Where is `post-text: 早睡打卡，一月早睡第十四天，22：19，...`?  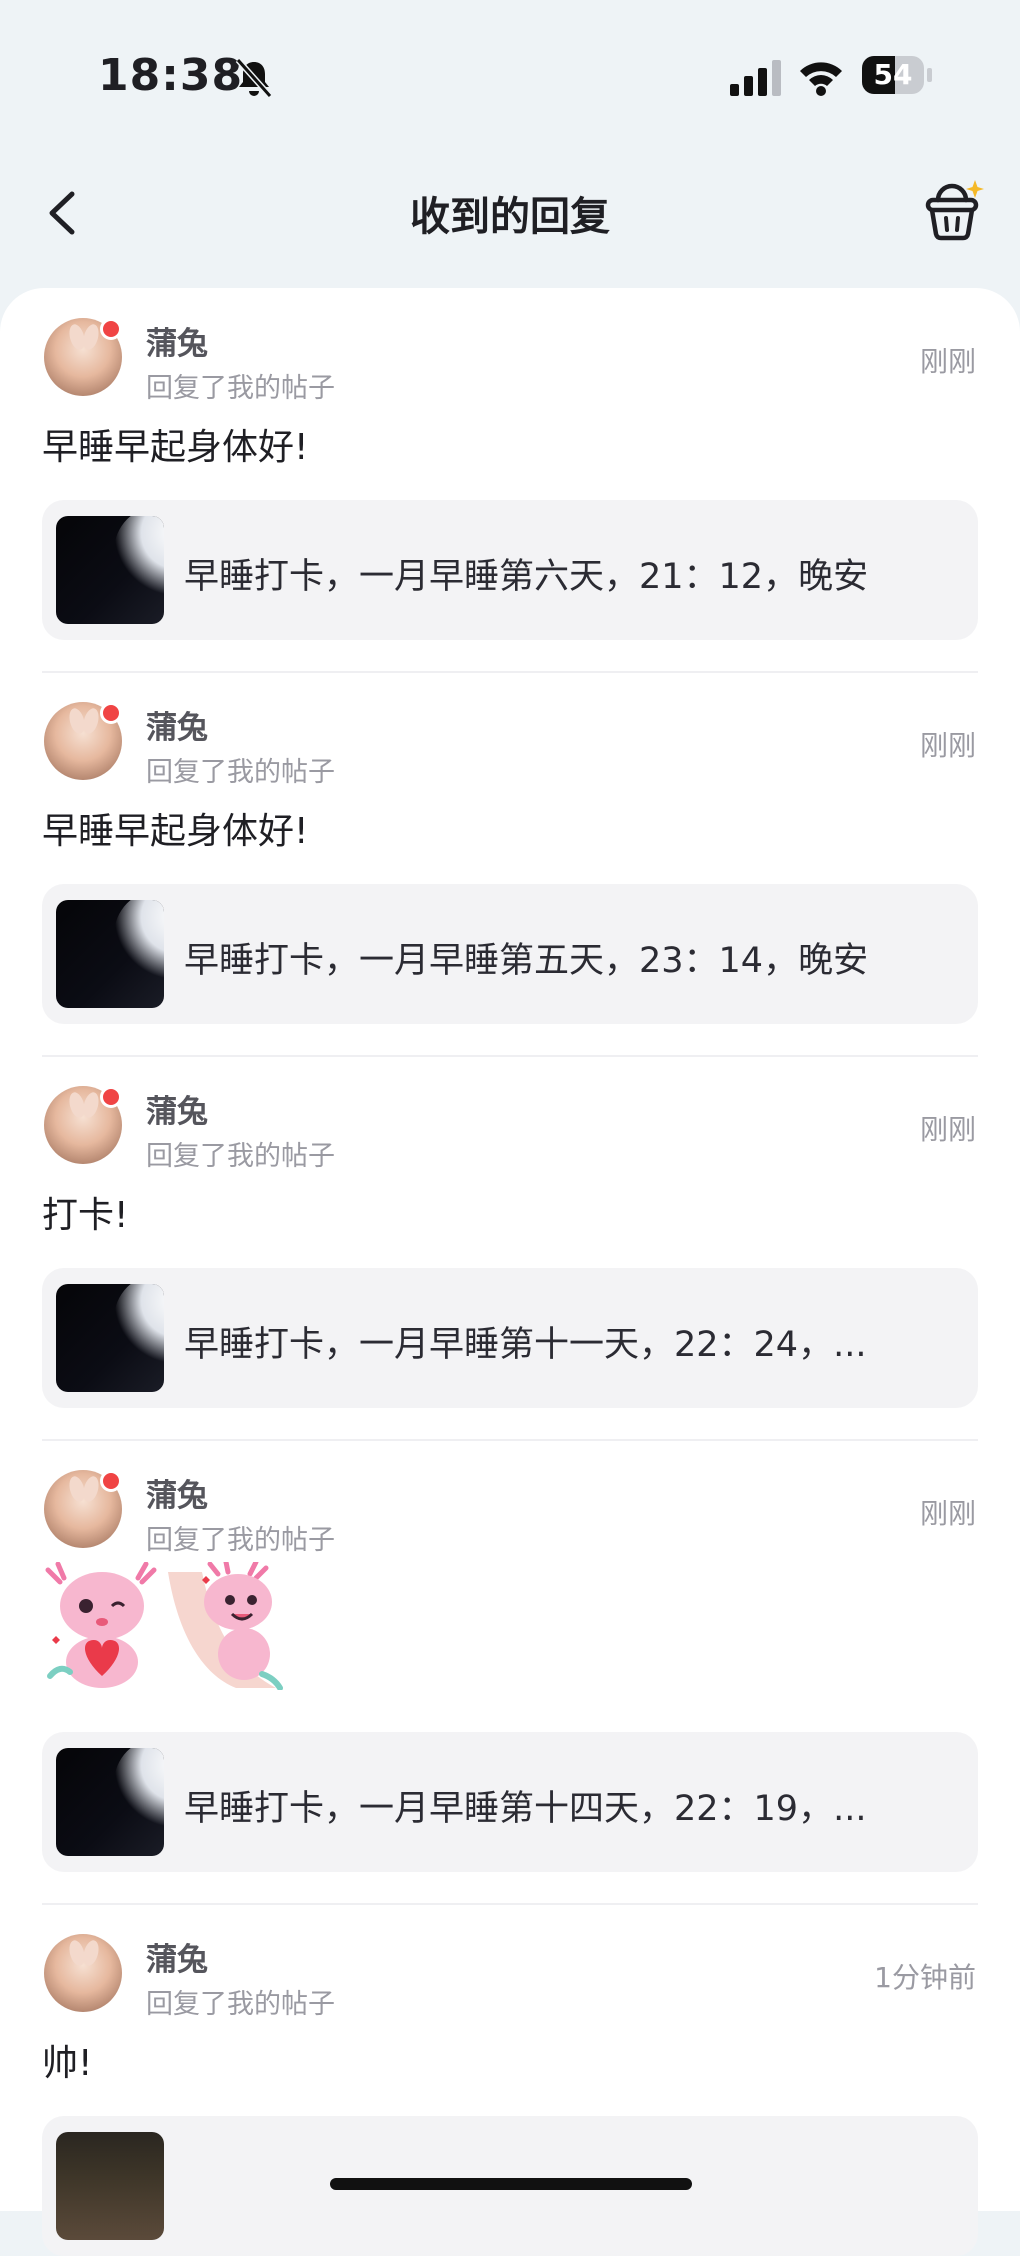
post-text: 早睡打卡，一月早睡第十四天，22：19，... is located at coordinates (525, 1809).